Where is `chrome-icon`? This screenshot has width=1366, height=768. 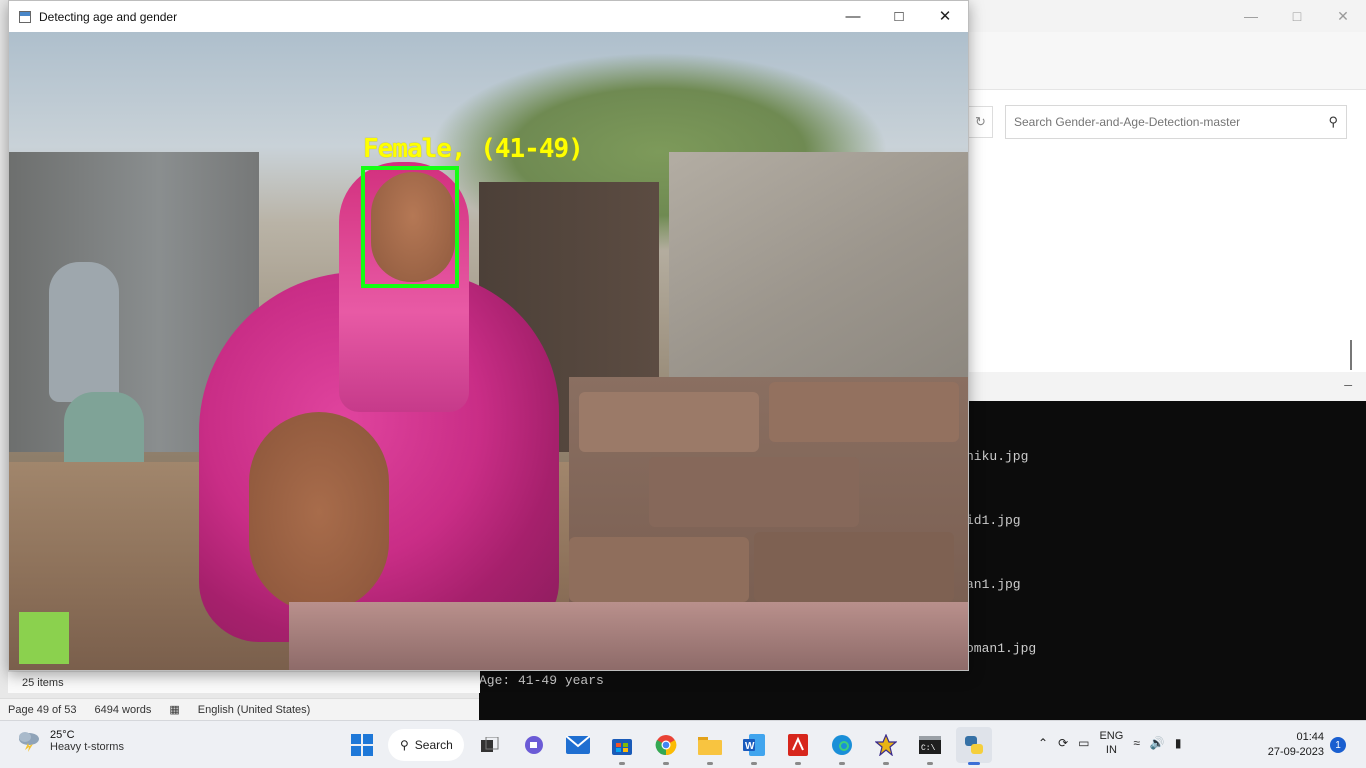
chrome-icon is located at coordinates (666, 746).